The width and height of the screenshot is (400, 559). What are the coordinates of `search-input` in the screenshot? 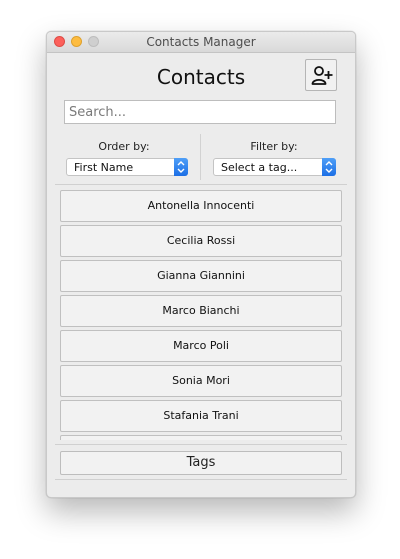 It's located at (200, 112).